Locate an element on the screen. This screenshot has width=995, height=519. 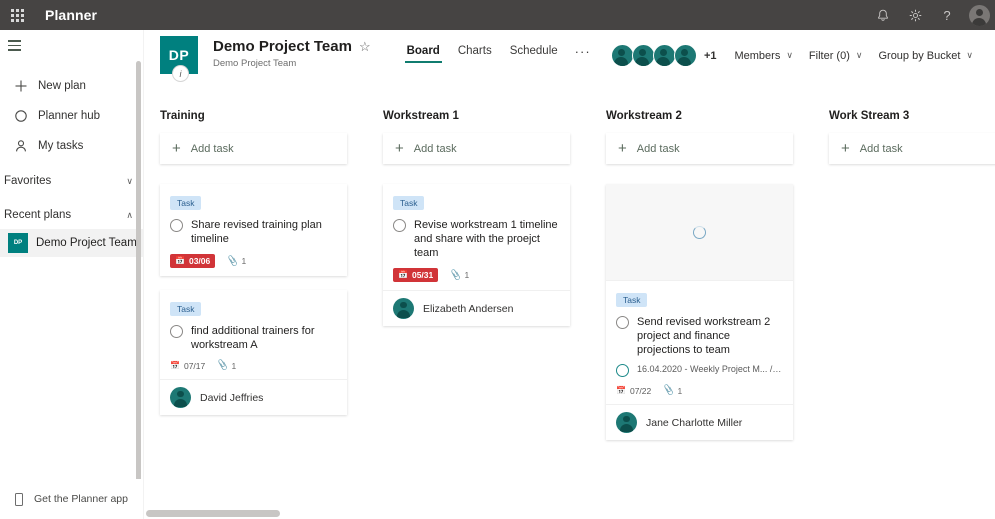
notifications-bell-icon is located at coordinates (883, 15).